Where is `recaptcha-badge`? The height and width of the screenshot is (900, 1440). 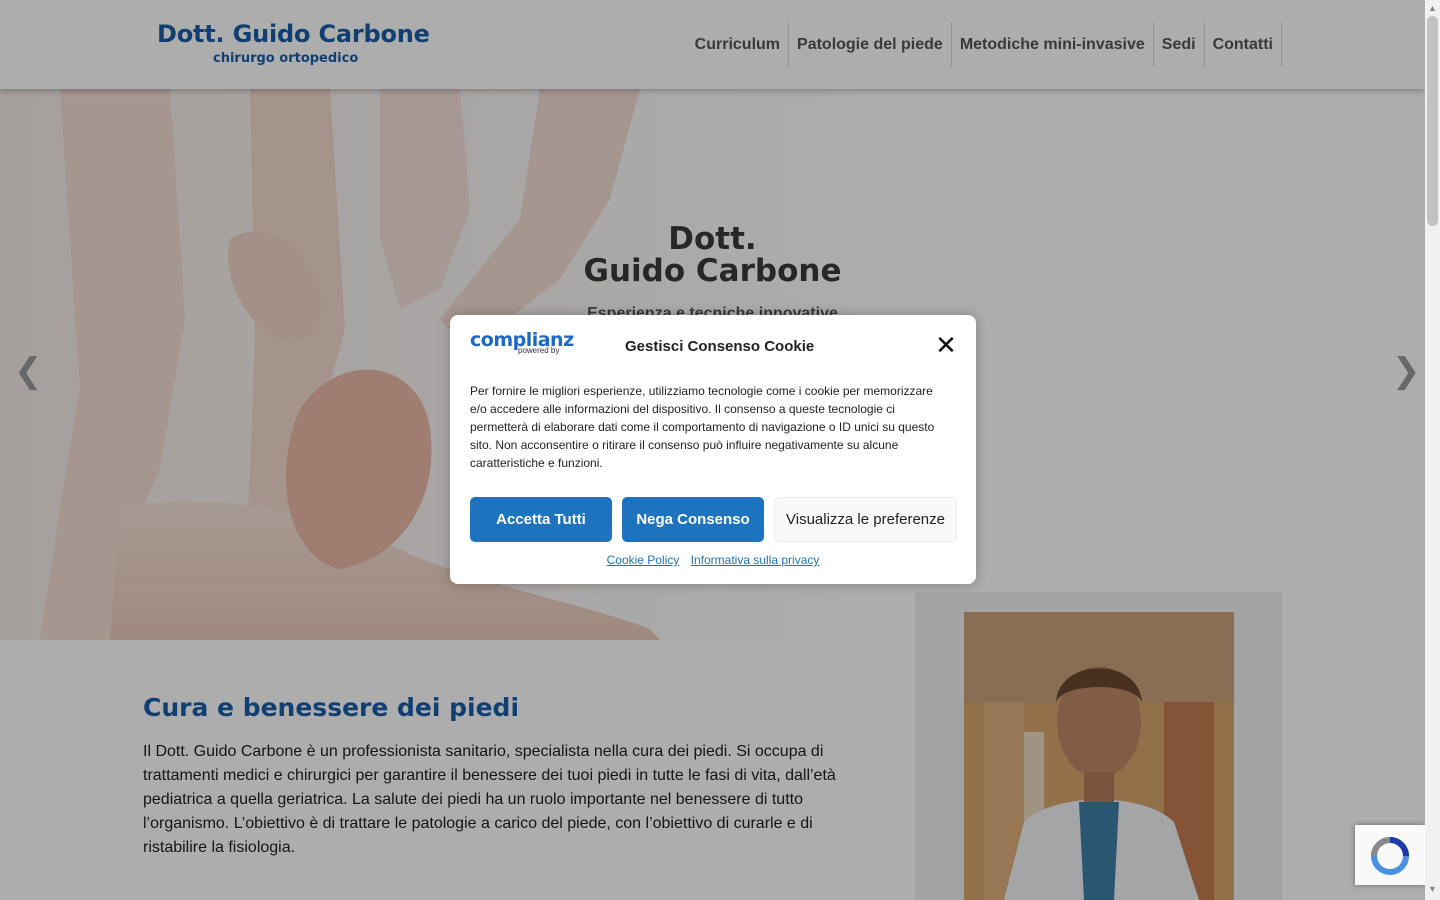 recaptcha-badge is located at coordinates (1390, 855).